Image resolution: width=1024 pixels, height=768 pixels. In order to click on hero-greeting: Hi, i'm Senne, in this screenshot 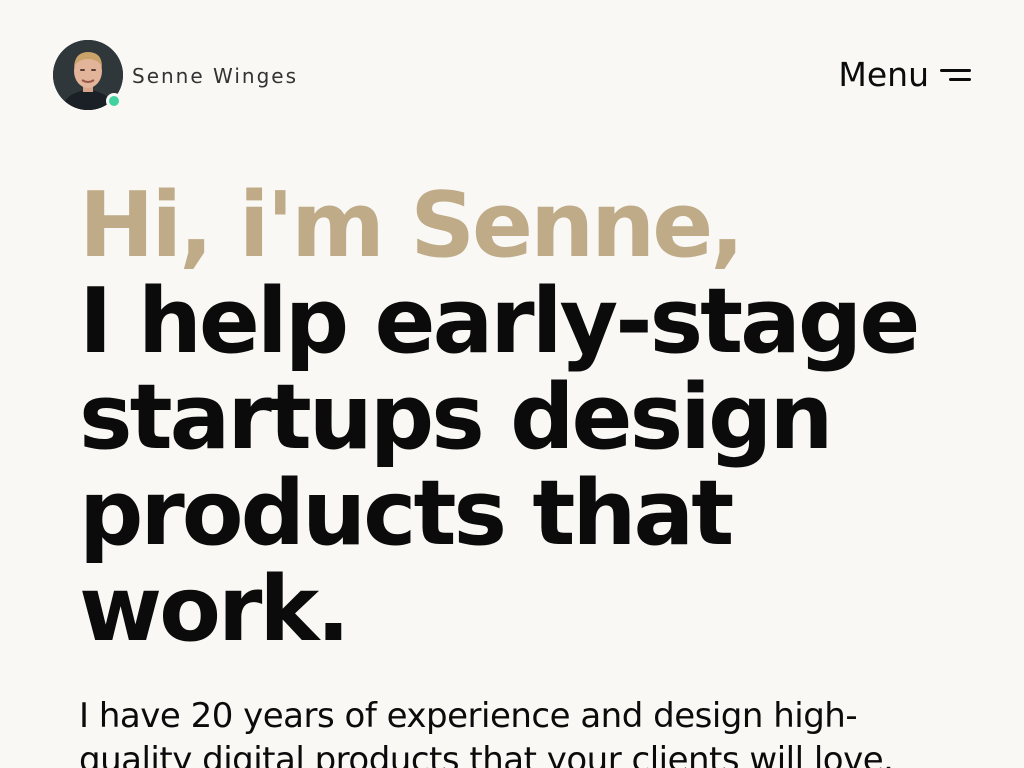, I will do `click(411, 225)`.